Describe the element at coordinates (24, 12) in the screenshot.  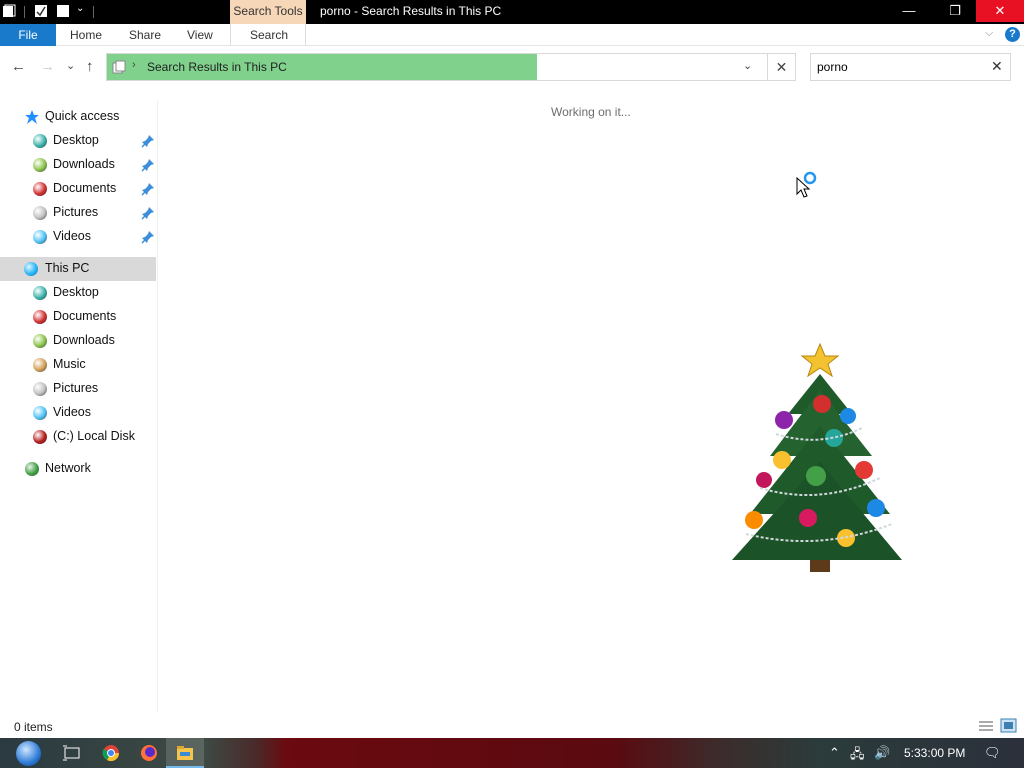
I see `toolbar-separator` at that location.